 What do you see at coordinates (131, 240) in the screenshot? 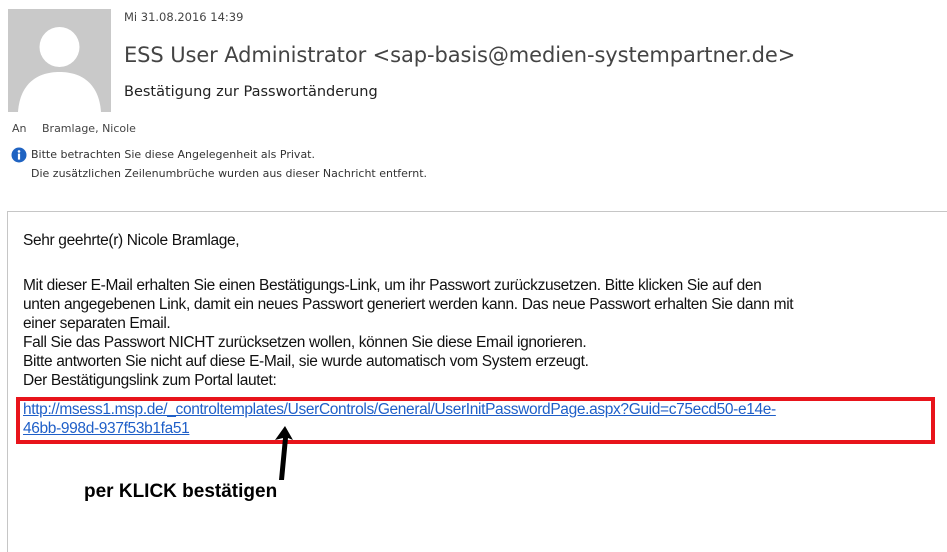
I see `message-greeting: Sehr geehrte(r) Nicole Bramlage,` at bounding box center [131, 240].